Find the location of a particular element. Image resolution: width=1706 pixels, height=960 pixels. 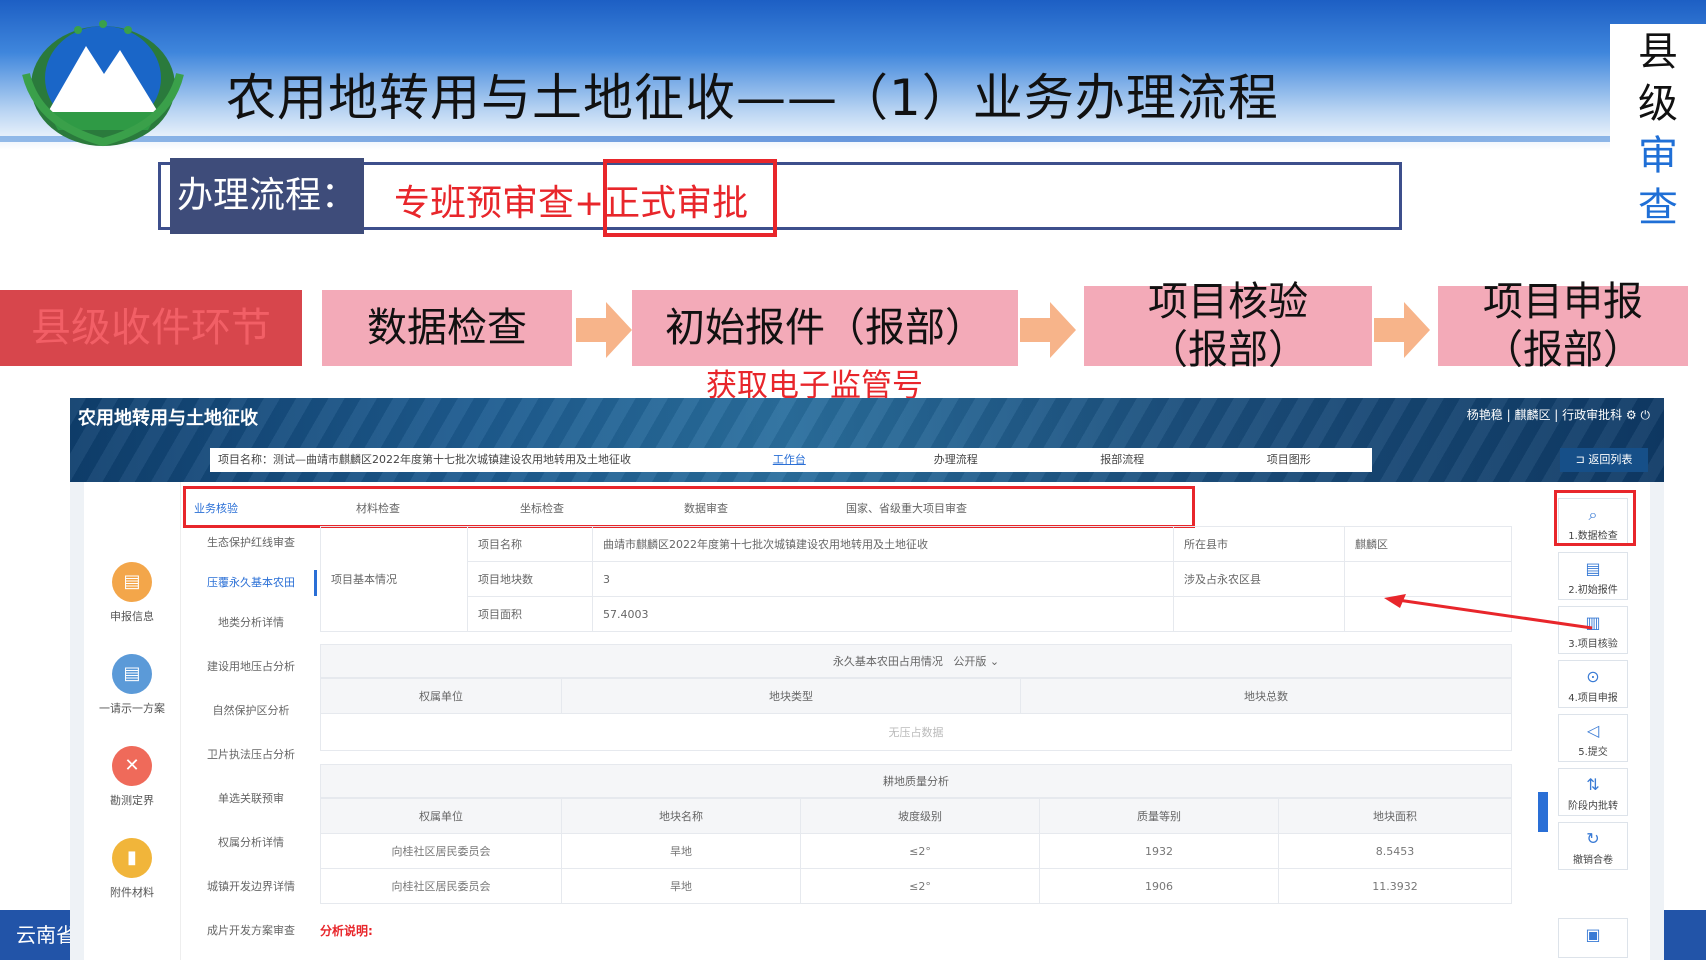

left-item-request-plan: ▤ 一请示一方案 is located at coordinates (132, 685).